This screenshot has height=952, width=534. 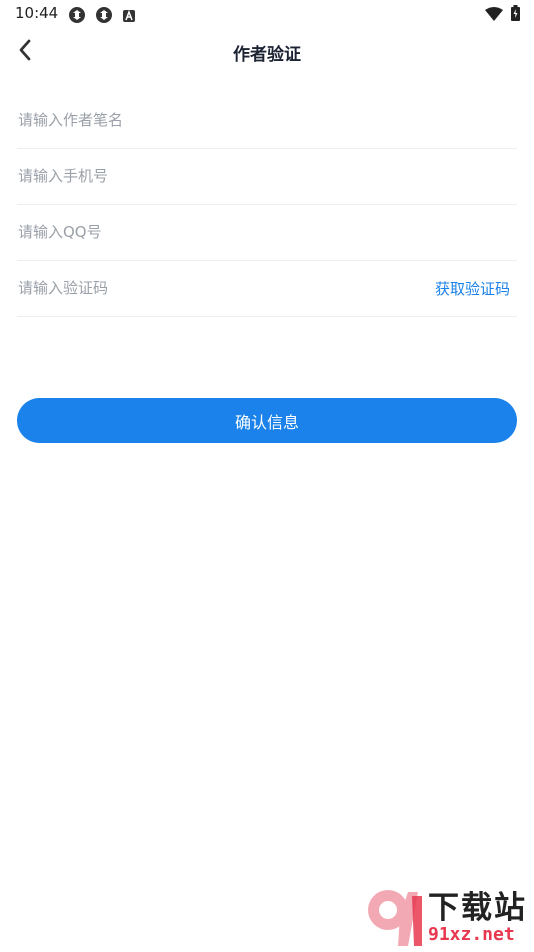 What do you see at coordinates (208, 176) in the screenshot?
I see `phone-input` at bounding box center [208, 176].